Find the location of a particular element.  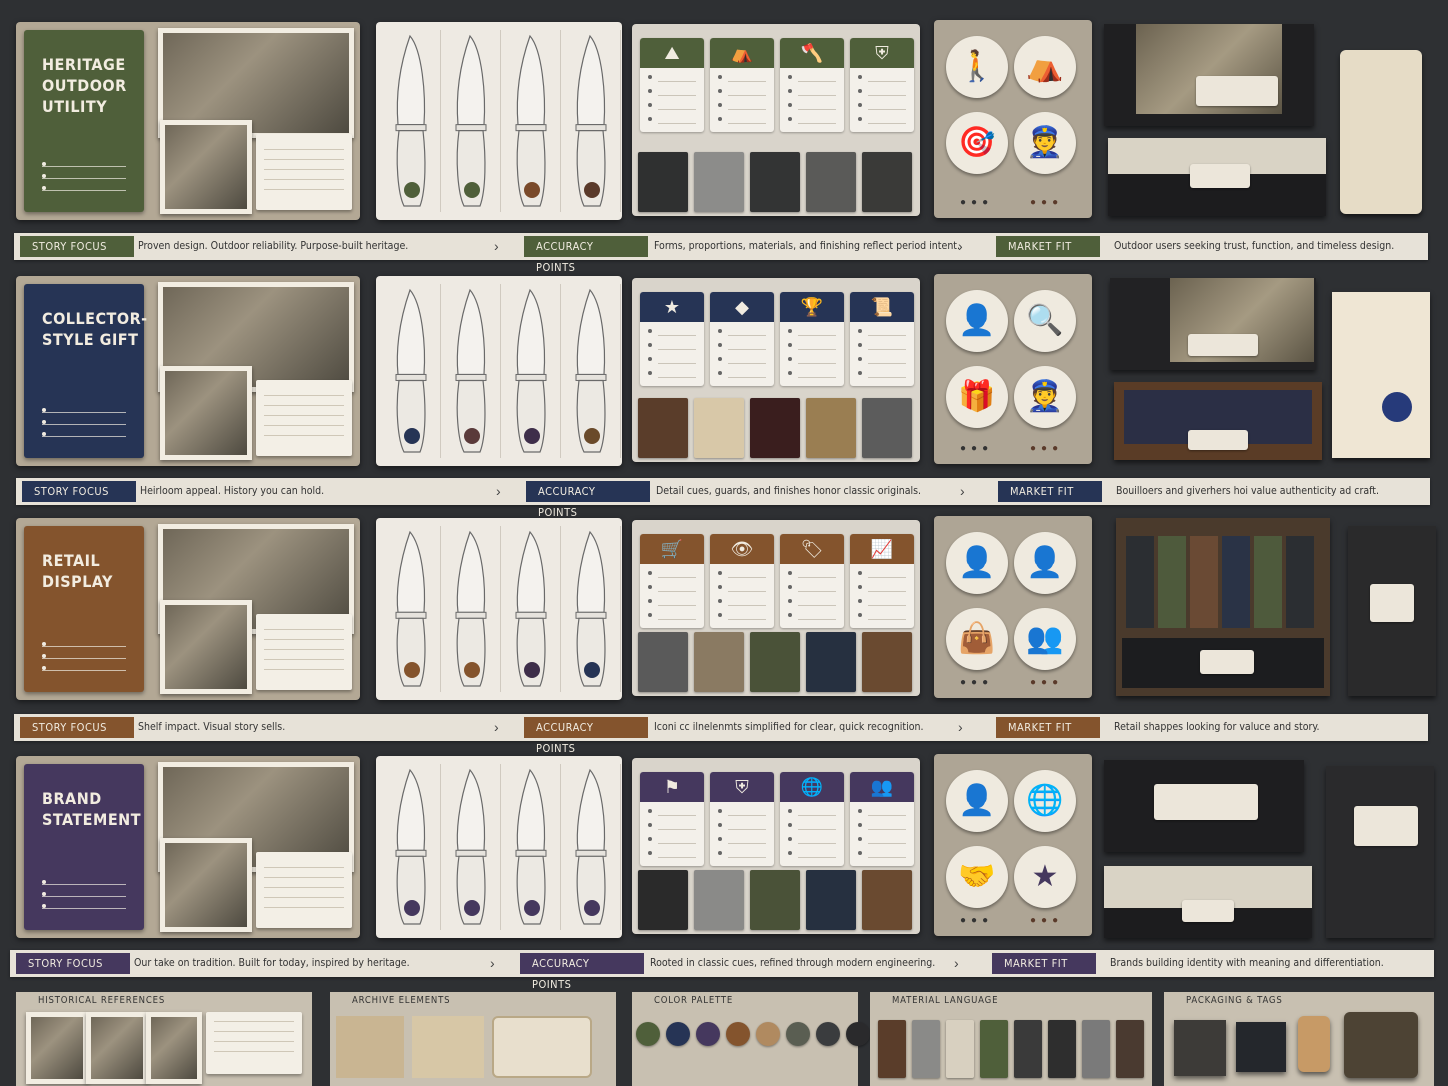

row-title-card: HERITAGE OUTDOOR UTILITY is located at coordinates (84, 121).